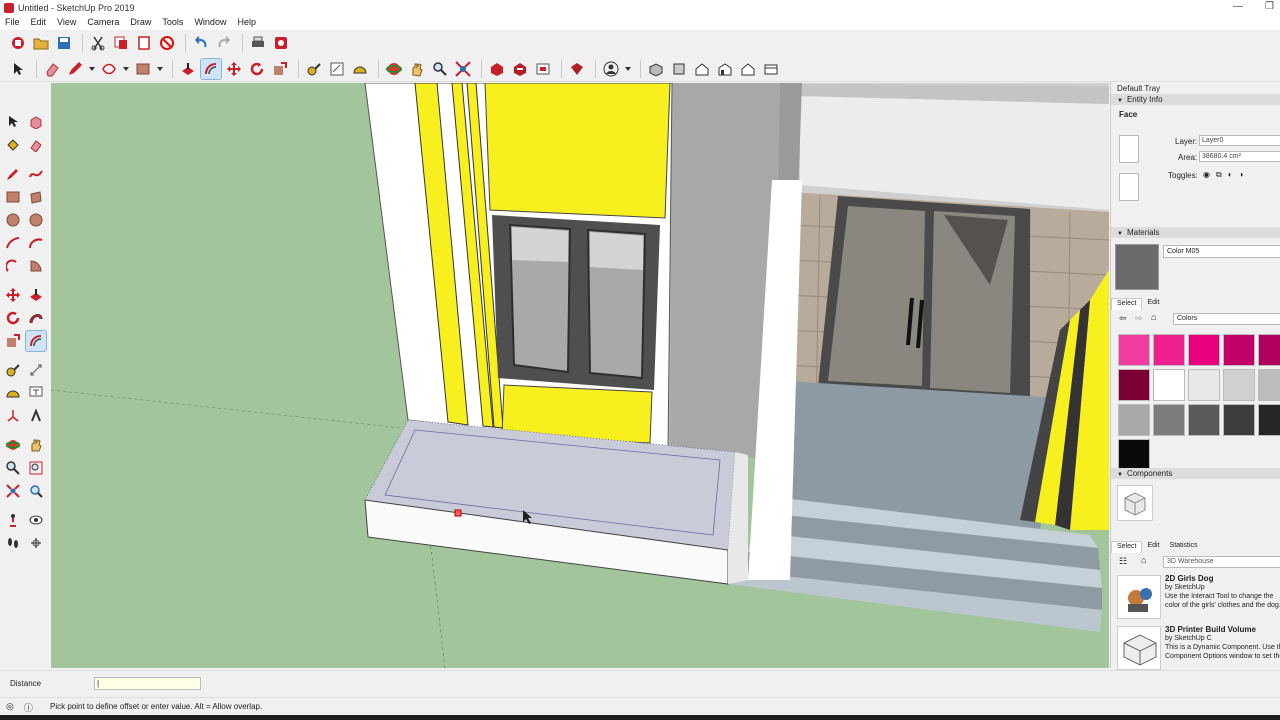 Image resolution: width=1280 pixels, height=720 pixels. What do you see at coordinates (210, 23) in the screenshot?
I see `menu-window: Window` at bounding box center [210, 23].